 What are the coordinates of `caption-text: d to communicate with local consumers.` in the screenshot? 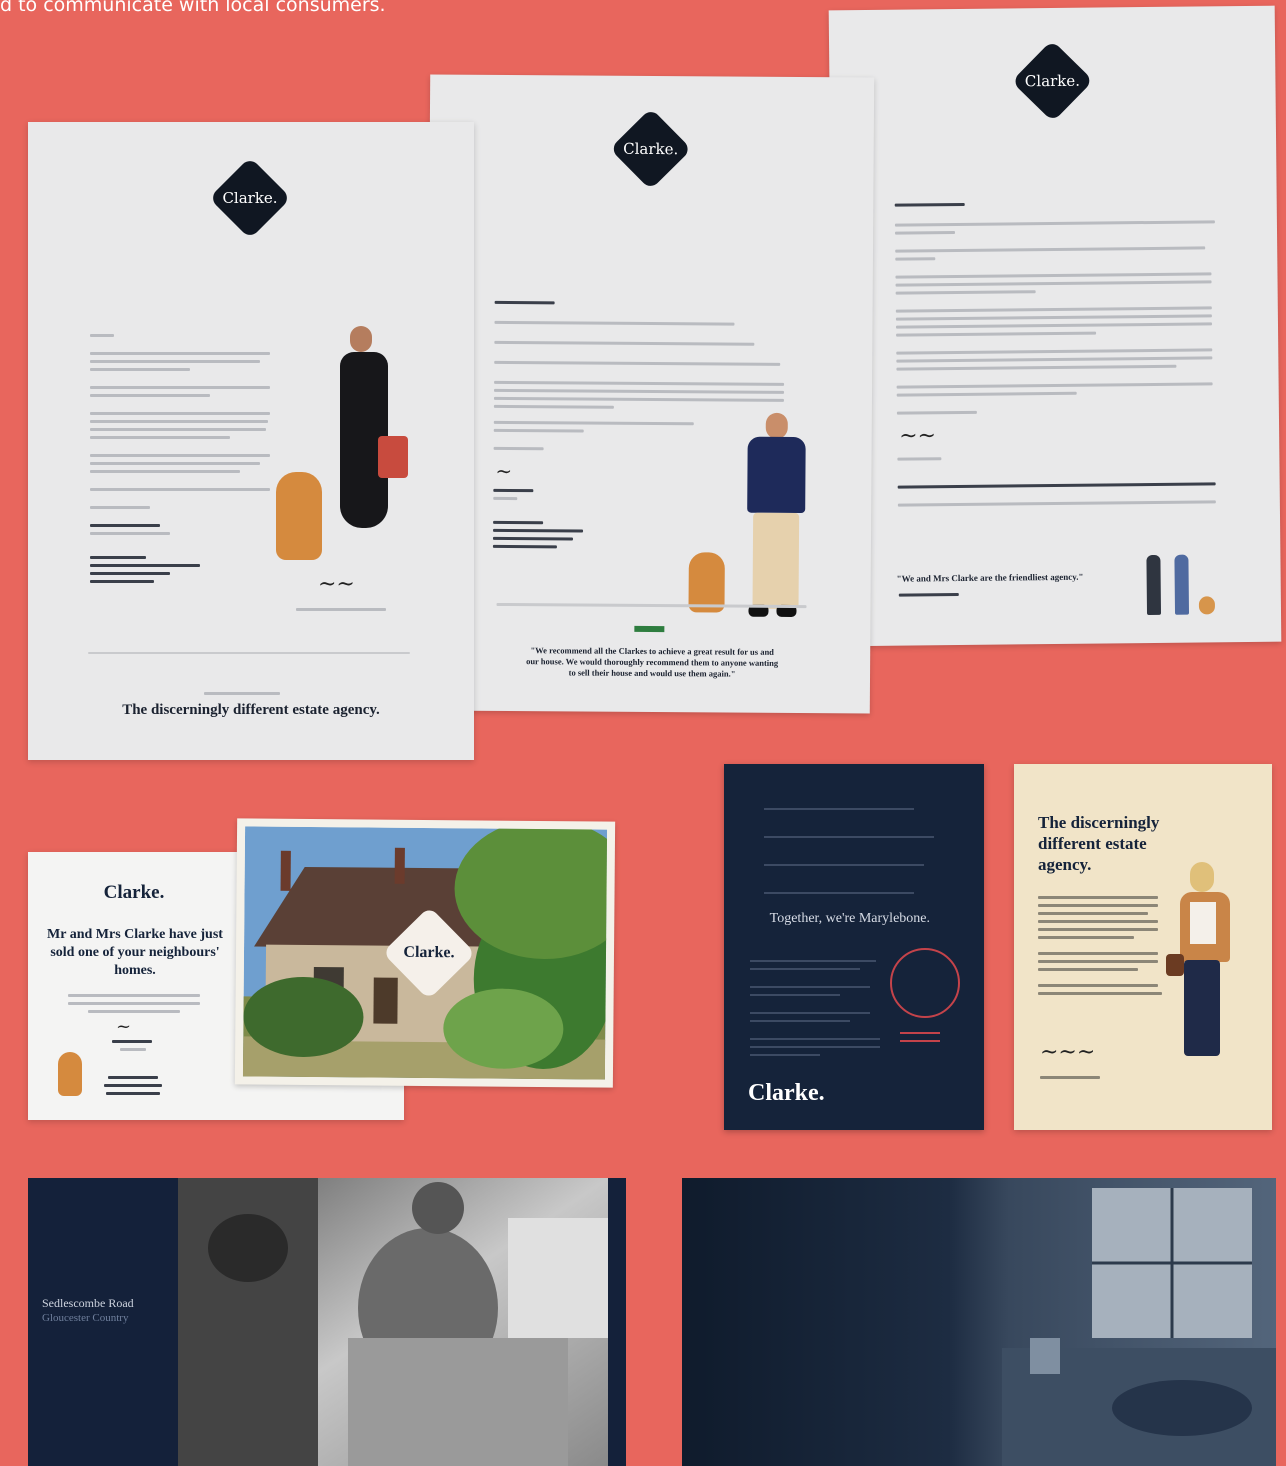 It's located at (193, 8).